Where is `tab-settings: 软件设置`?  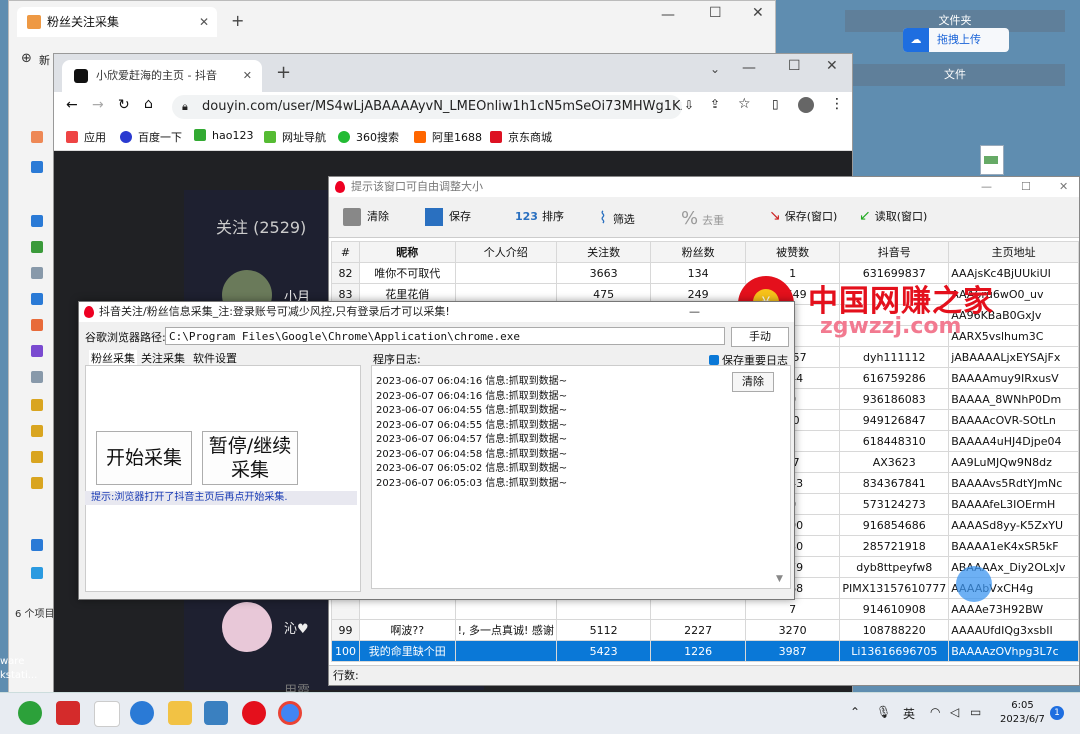
tab-settings: 软件设置 is located at coordinates (215, 358).